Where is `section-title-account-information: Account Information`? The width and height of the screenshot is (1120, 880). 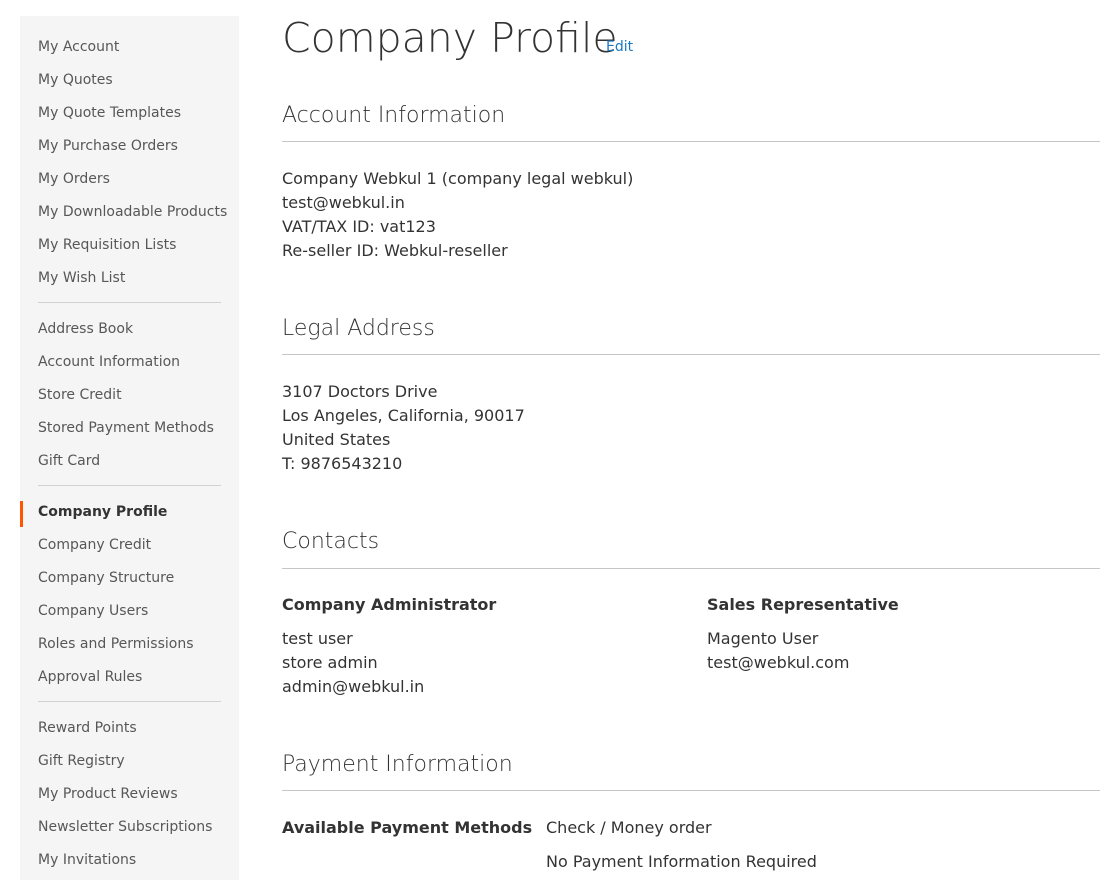
section-title-account-information: Account Information is located at coordinates (394, 115).